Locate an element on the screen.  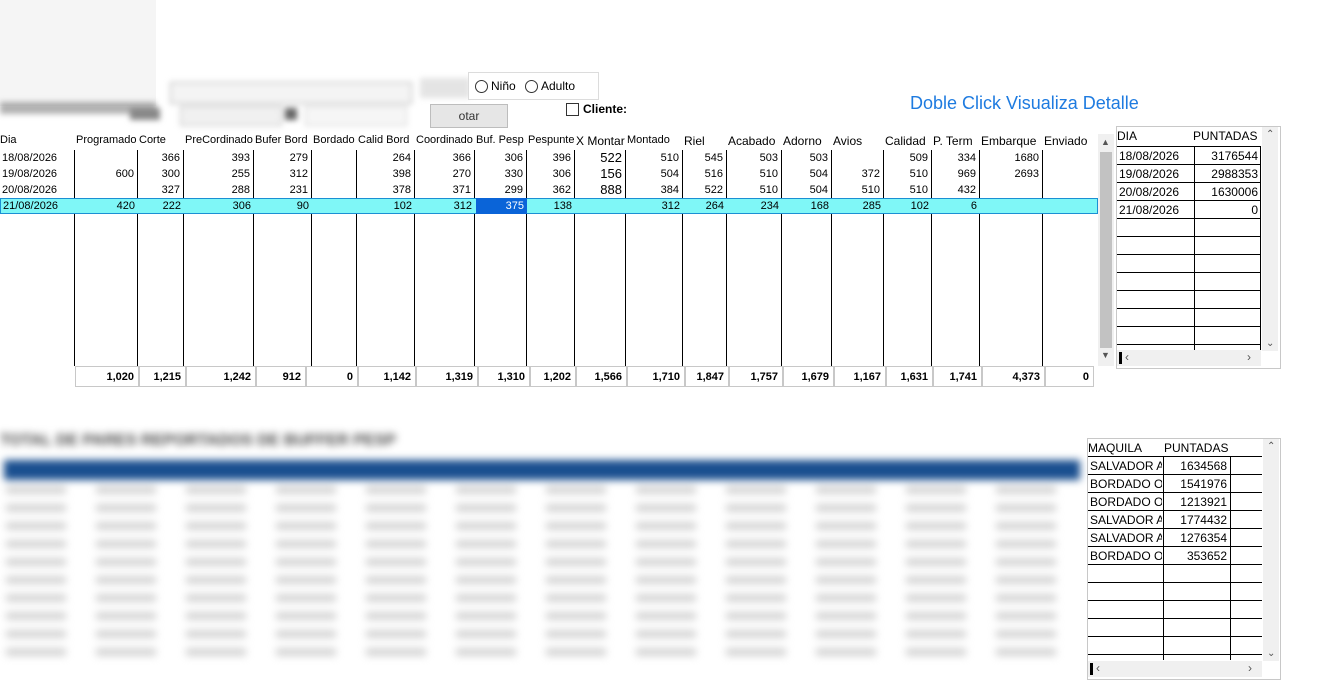
grid-cell: 21/08/2026 is located at coordinates (38, 206).